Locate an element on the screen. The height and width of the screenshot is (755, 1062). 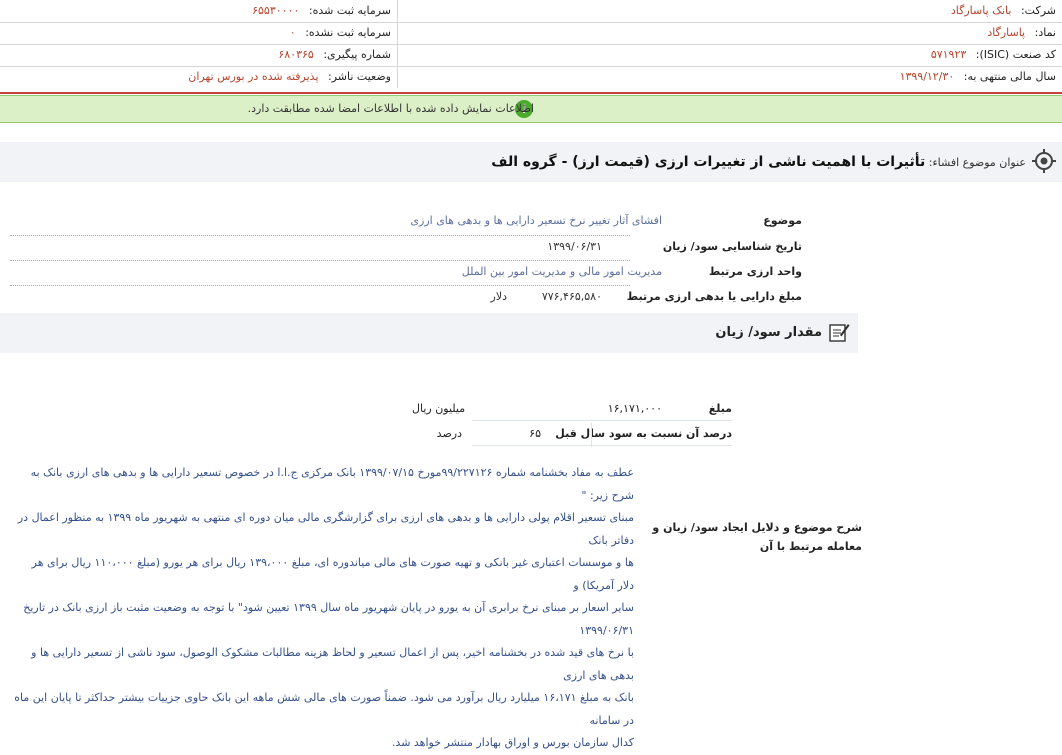
tracking-row: شماره پیگیری: ۶۸۰۳۶۵ is located at coordinates (198, 55).